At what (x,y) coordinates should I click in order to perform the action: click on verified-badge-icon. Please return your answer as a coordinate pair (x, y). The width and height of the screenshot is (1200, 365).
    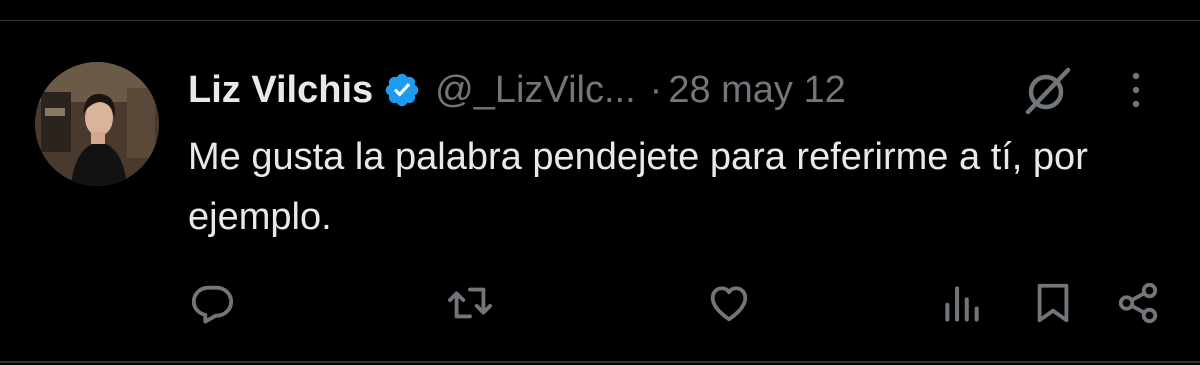
    Looking at the image, I should click on (402, 90).